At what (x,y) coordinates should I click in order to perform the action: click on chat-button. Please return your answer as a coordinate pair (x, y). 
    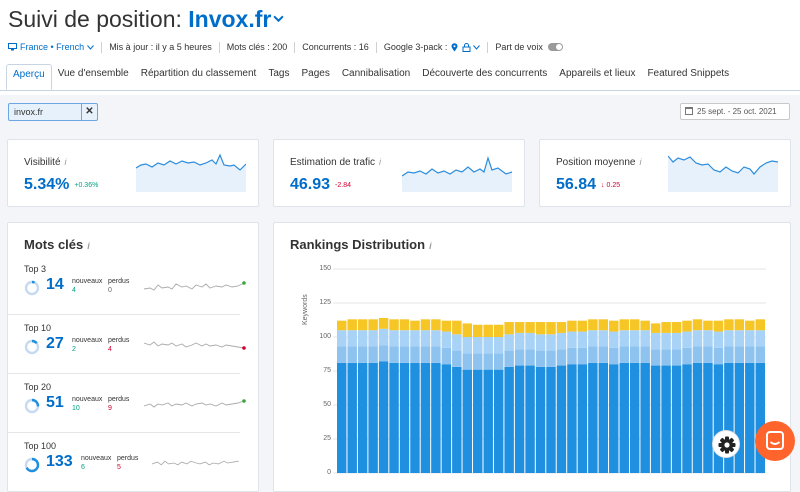
    Looking at the image, I should click on (775, 441).